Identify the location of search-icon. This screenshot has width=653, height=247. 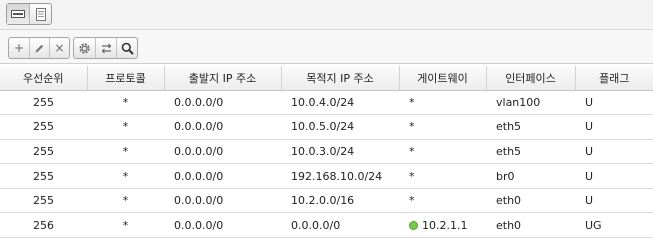
(127, 48).